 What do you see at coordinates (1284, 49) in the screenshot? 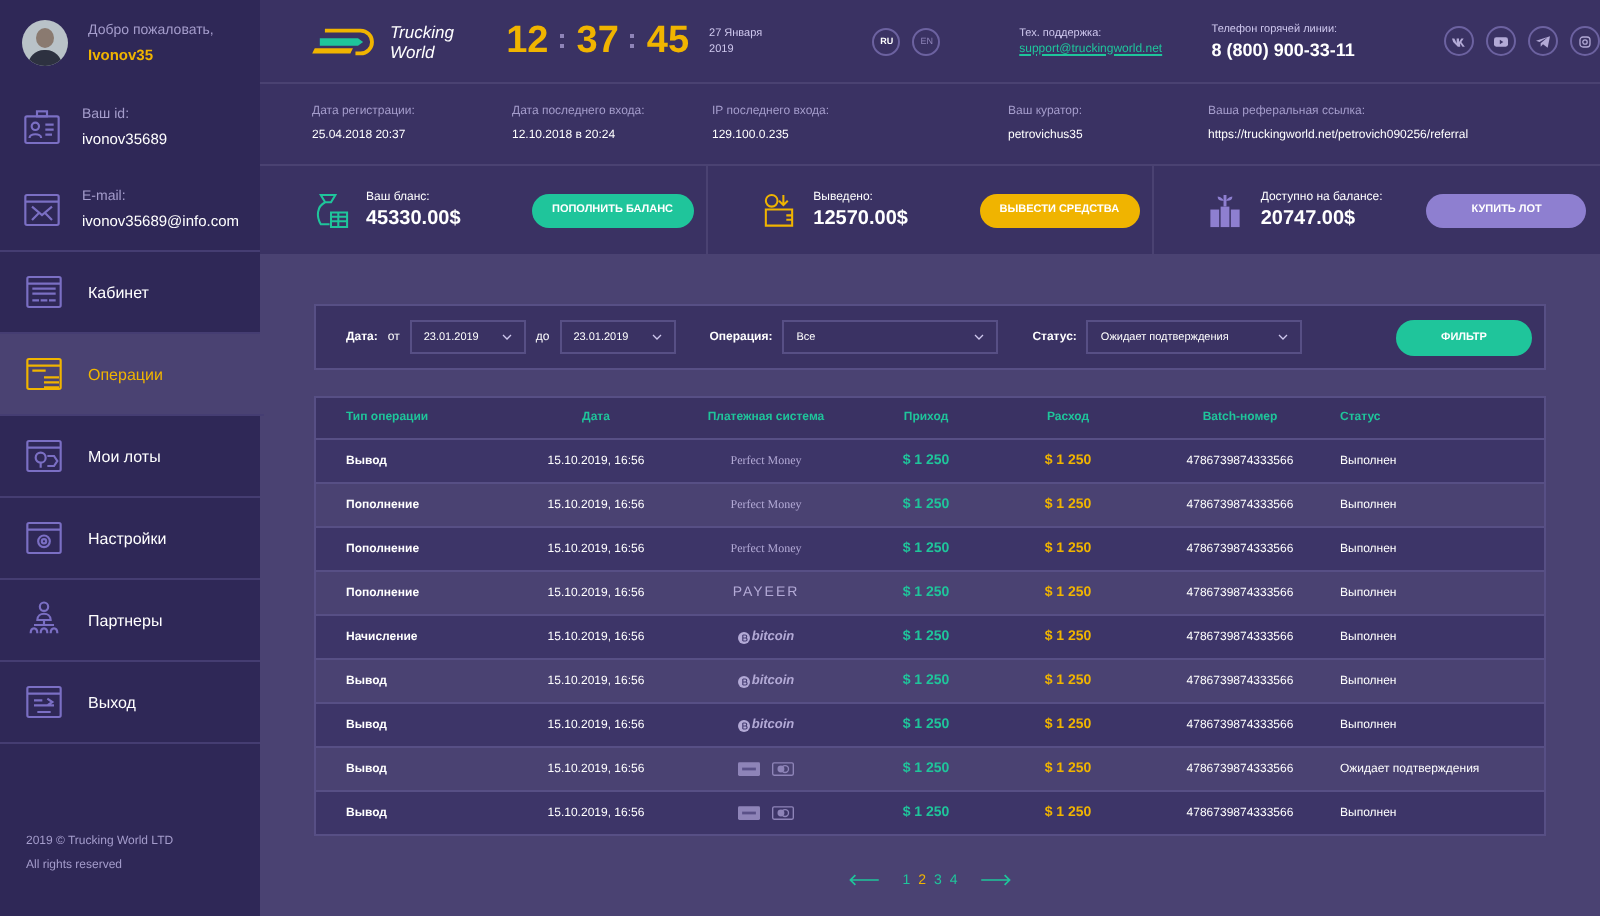
I see `phone-number: 8 (800) 900-33-11` at bounding box center [1284, 49].